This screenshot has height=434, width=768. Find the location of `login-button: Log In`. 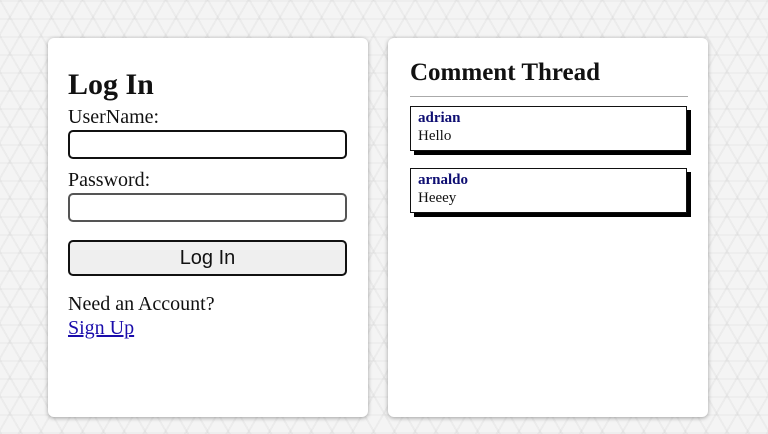

login-button: Log In is located at coordinates (207, 258).